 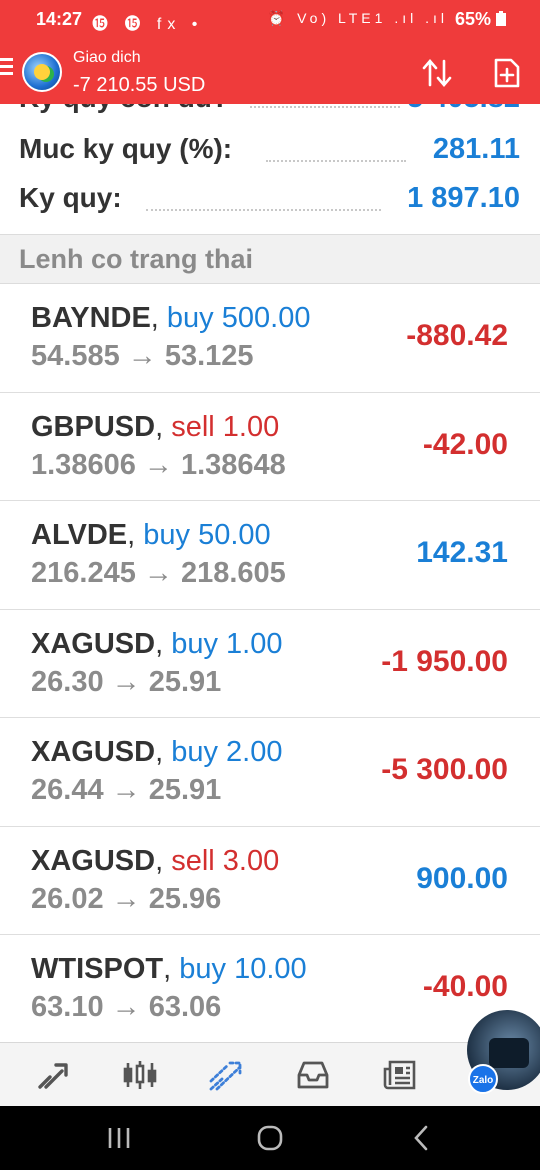 What do you see at coordinates (83, 464) in the screenshot?
I see `open-price: 1.38606` at bounding box center [83, 464].